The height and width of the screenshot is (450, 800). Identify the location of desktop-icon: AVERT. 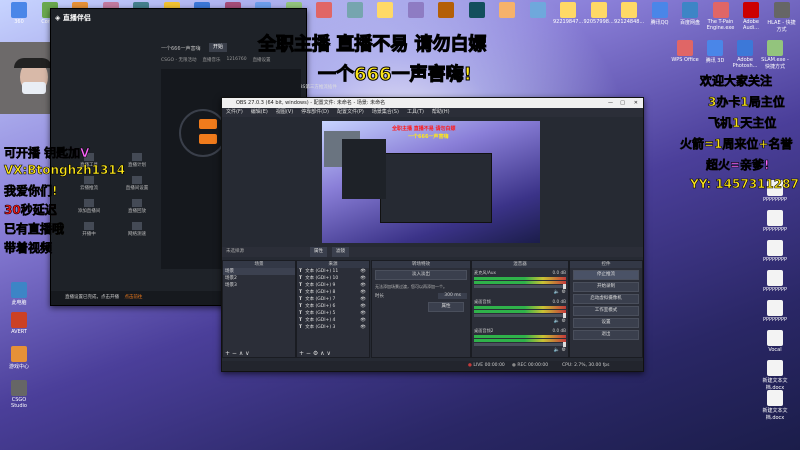
(19, 323).